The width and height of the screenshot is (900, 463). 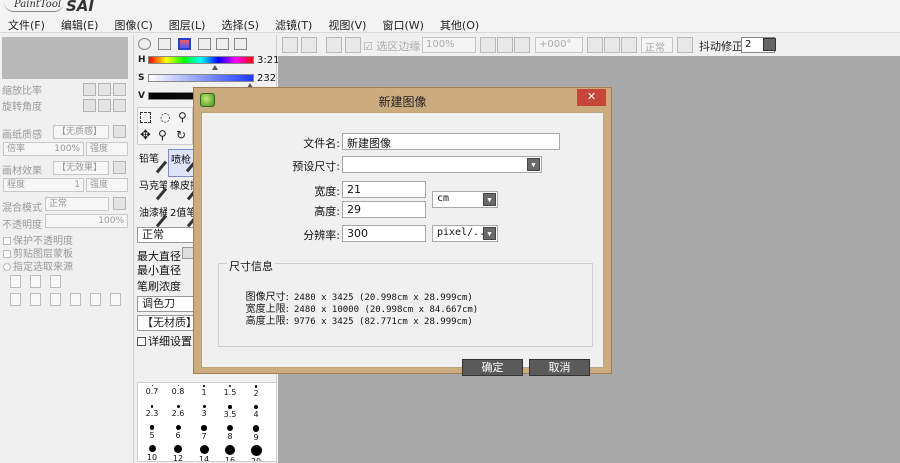 What do you see at coordinates (144, 44) in the screenshot?
I see `color-wheel-mode-icon` at bounding box center [144, 44].